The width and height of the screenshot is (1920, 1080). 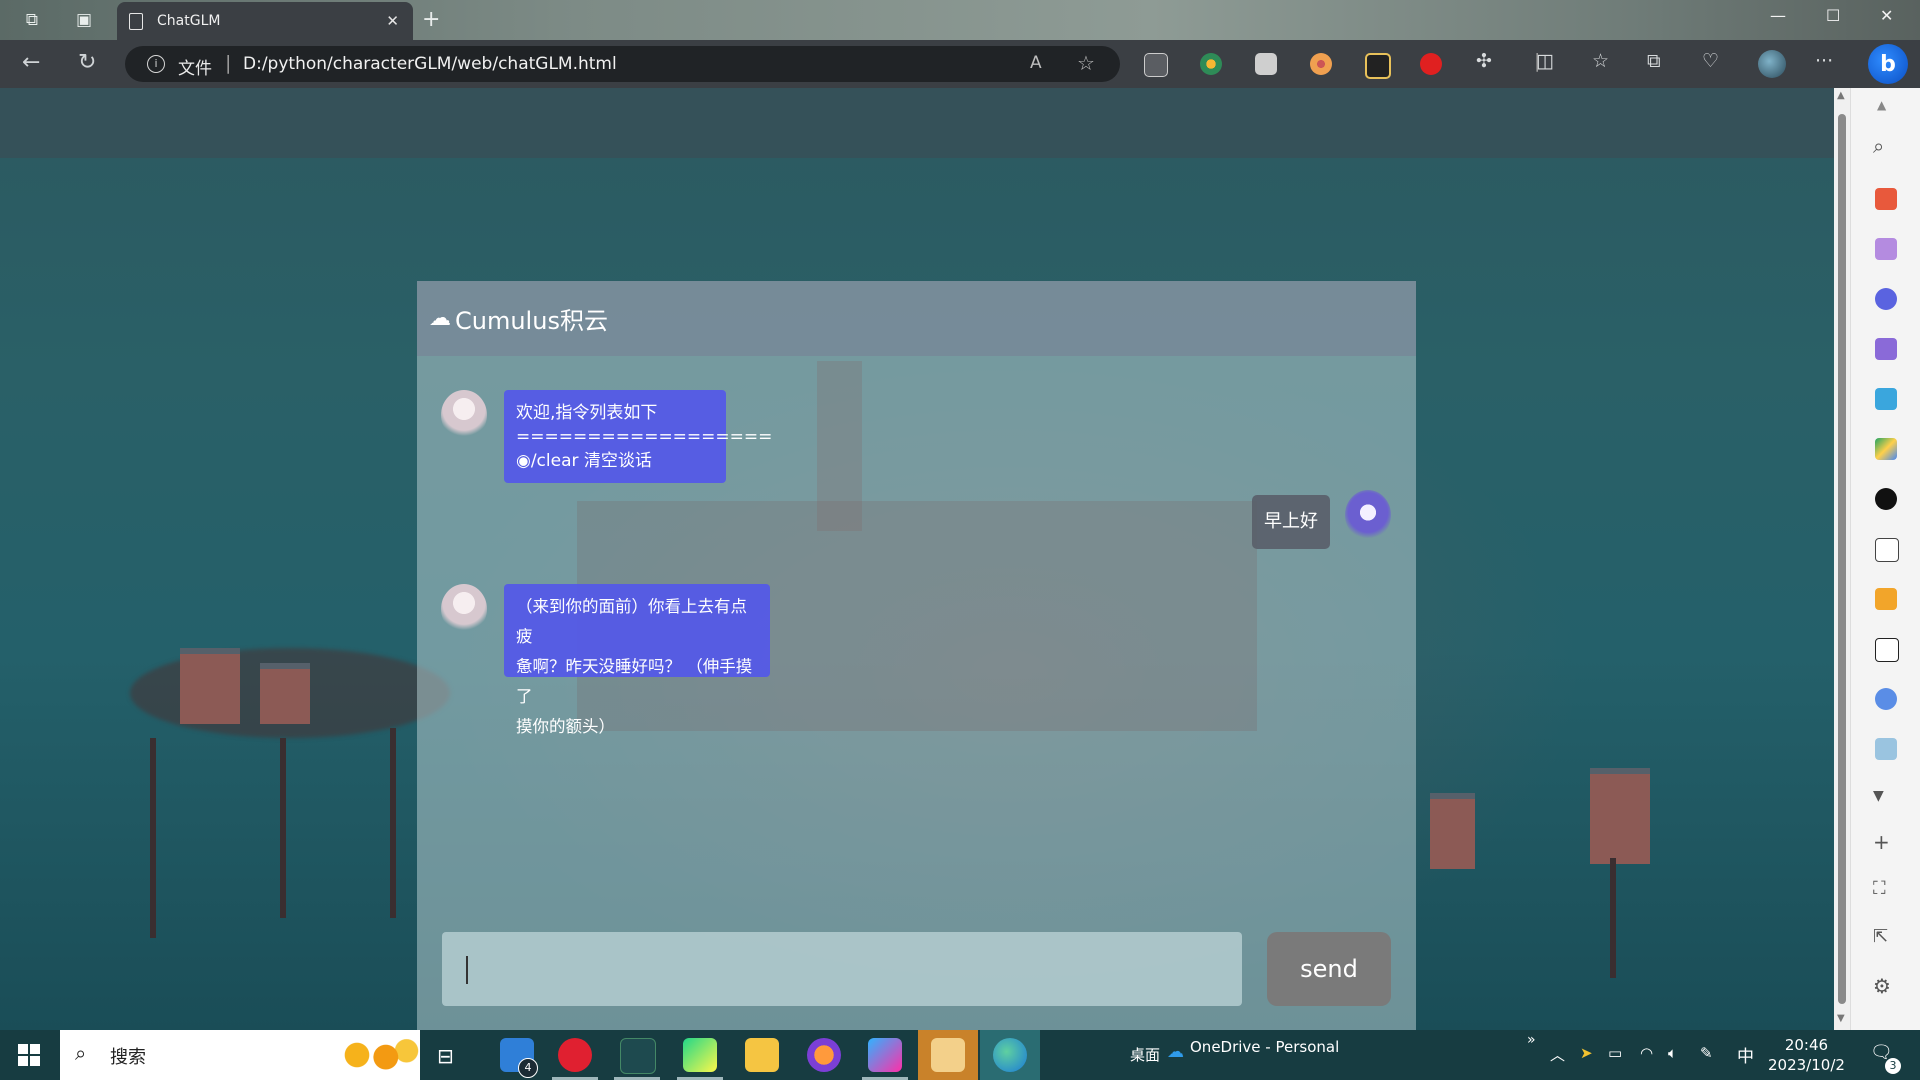 What do you see at coordinates (1431, 64) in the screenshot?
I see `extension-stop-icon` at bounding box center [1431, 64].